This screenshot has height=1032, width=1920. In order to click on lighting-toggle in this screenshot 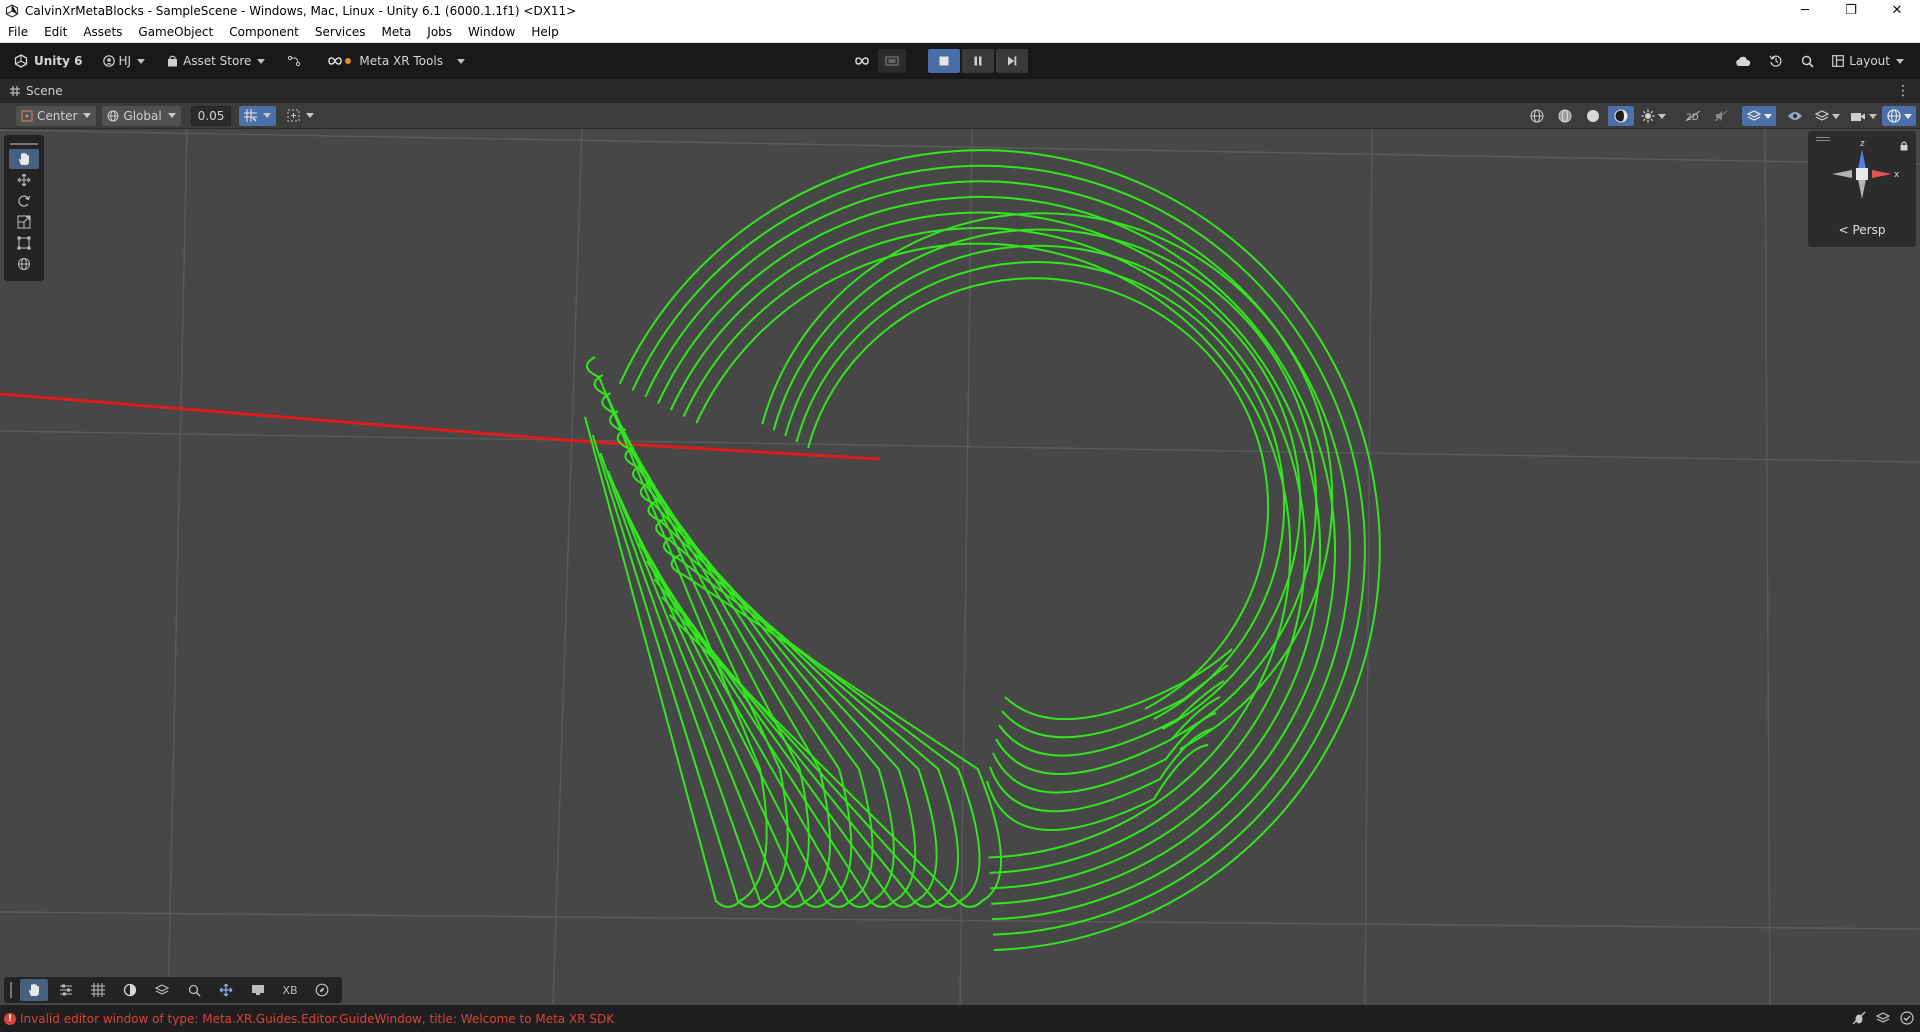, I will do `click(1653, 116)`.